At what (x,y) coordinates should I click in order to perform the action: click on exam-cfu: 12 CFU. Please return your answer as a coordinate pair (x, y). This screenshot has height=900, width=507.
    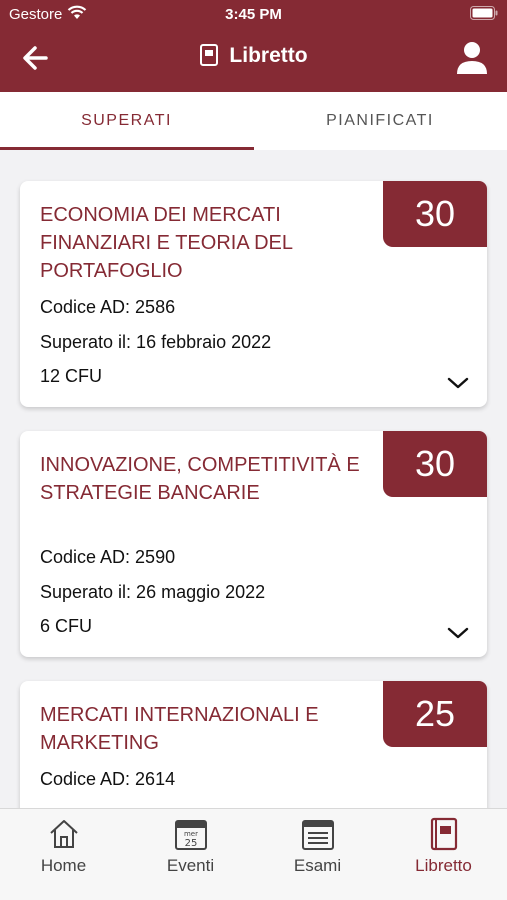
    Looking at the image, I should click on (71, 376).